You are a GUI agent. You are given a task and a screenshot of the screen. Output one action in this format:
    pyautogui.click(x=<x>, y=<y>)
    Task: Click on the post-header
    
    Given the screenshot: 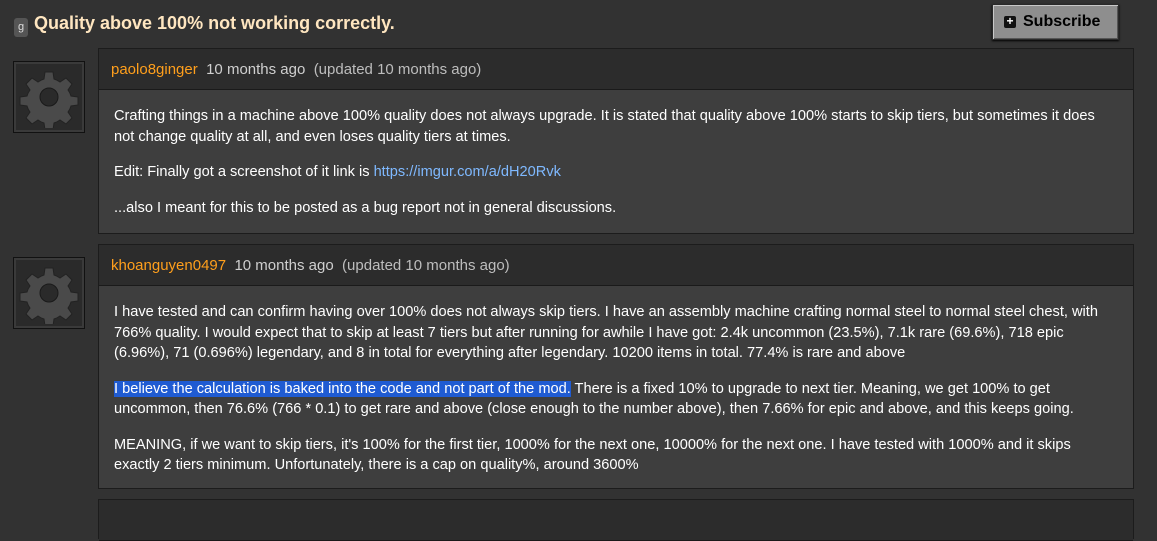 What is the action you would take?
    pyautogui.click(x=616, y=520)
    